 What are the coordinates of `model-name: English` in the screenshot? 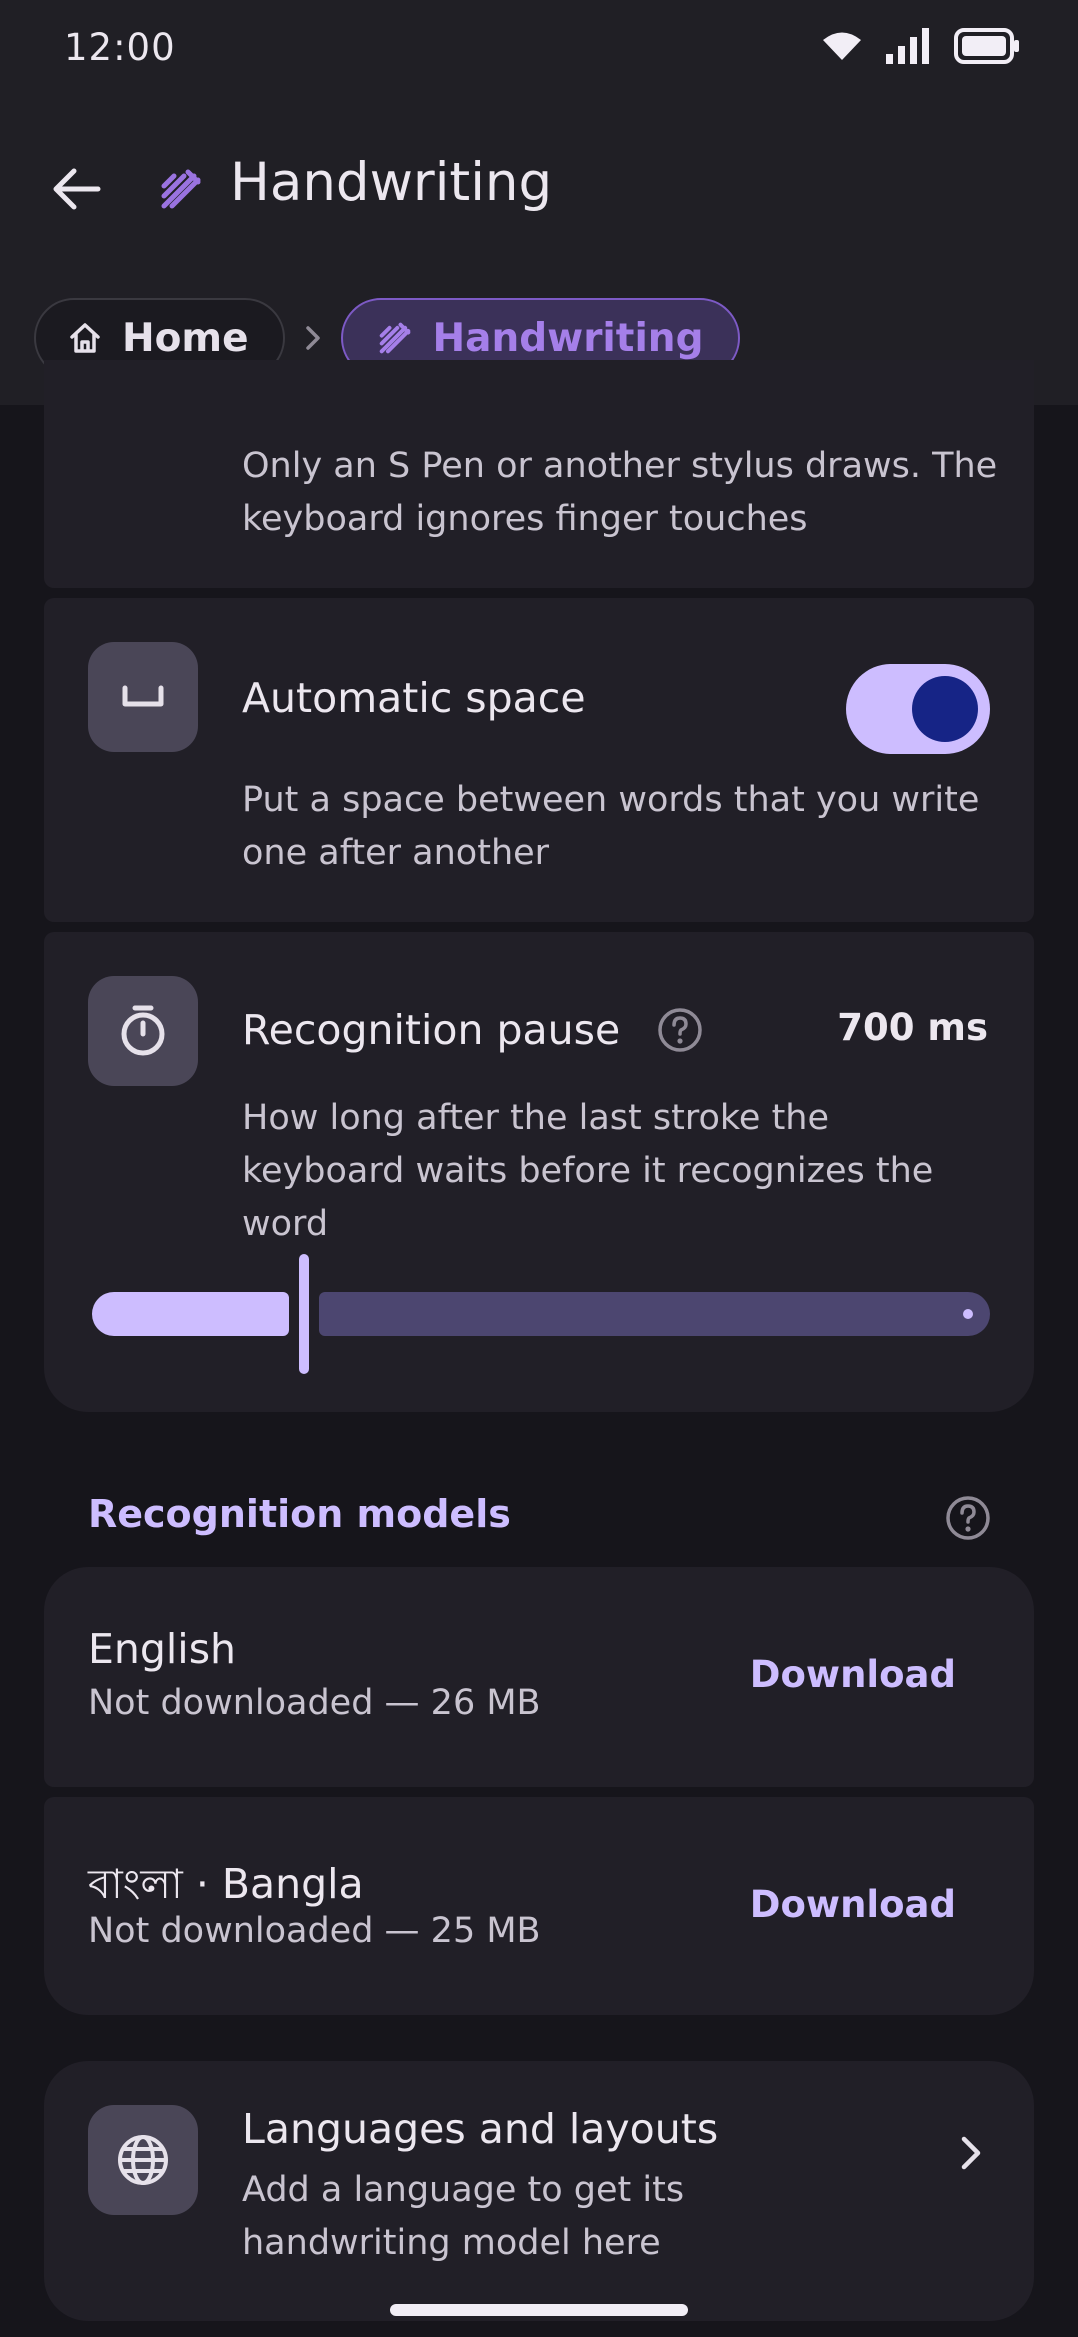 It's located at (162, 1649).